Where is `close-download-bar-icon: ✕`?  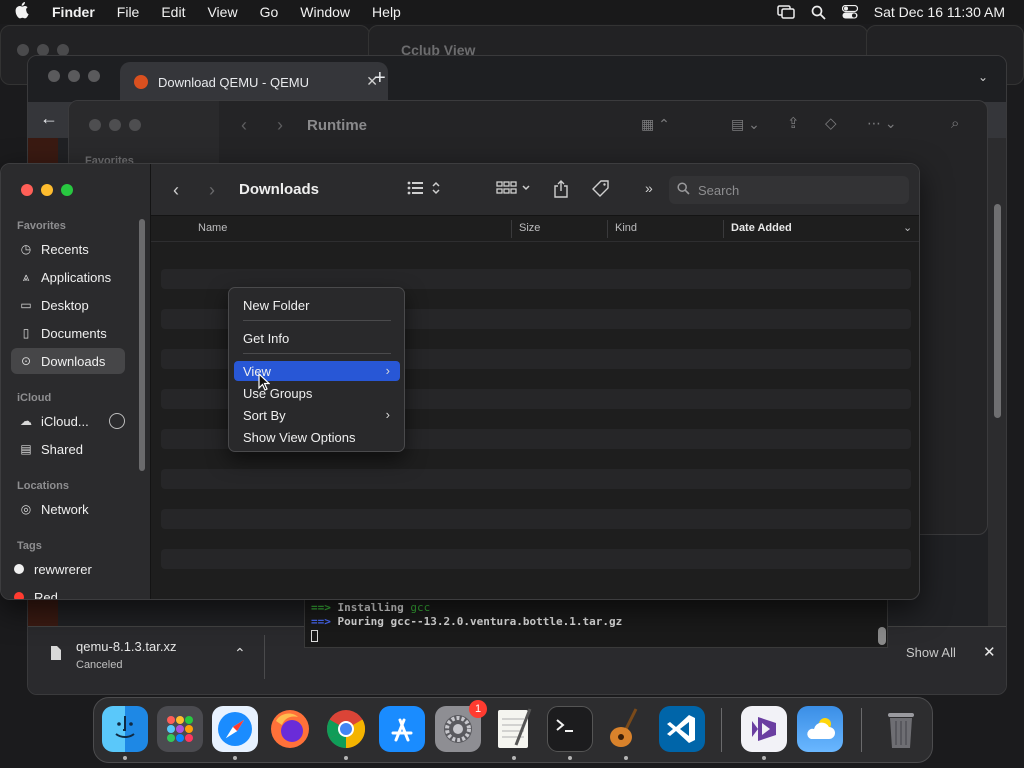 close-download-bar-icon: ✕ is located at coordinates (989, 652).